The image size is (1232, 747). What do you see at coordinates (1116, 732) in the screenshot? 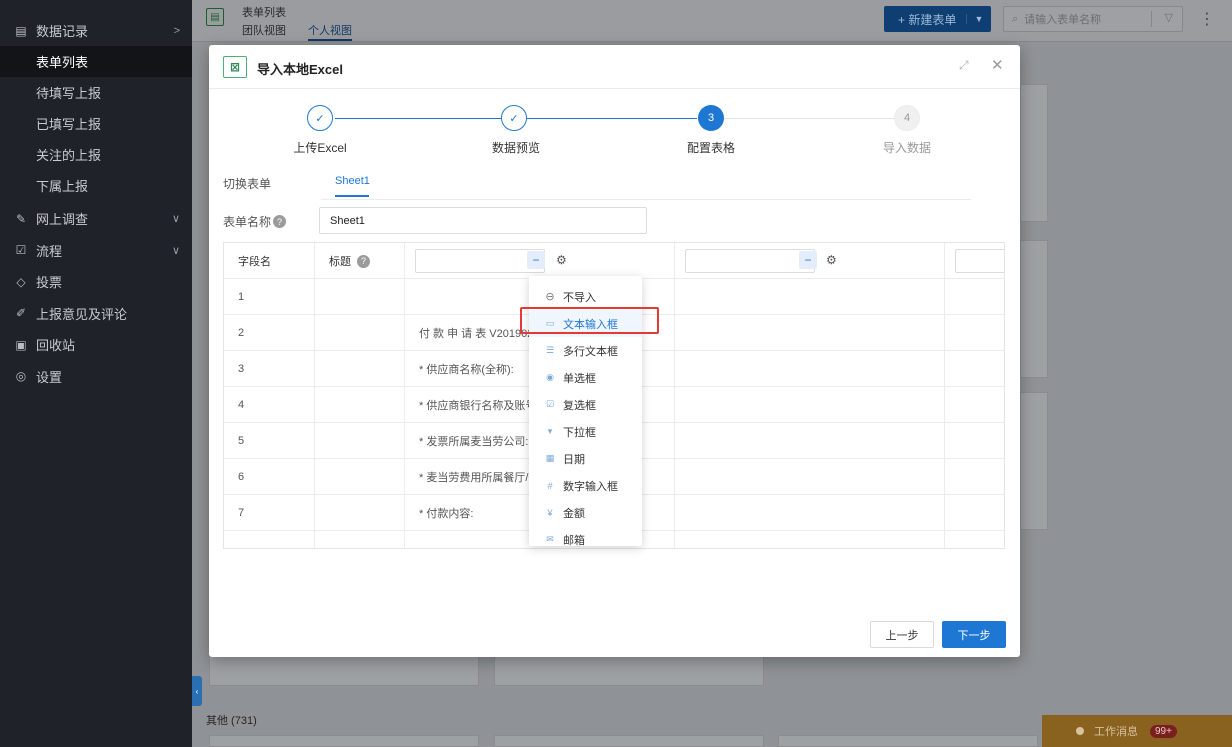
I see `work-message-label: 工作消息` at bounding box center [1116, 732].